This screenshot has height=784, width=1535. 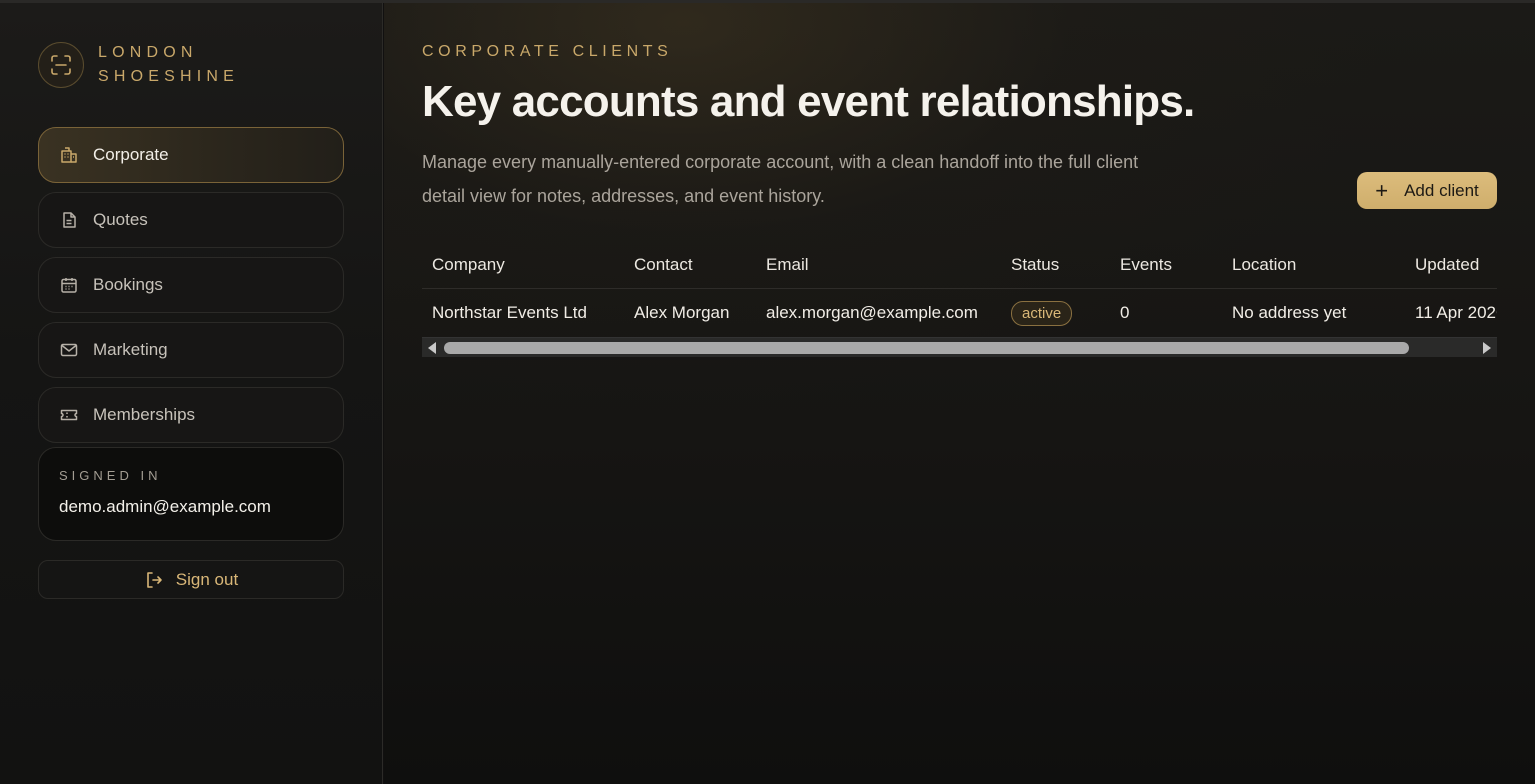 What do you see at coordinates (110, 475) in the screenshot?
I see `signed-in-label: SIGNED IN` at bounding box center [110, 475].